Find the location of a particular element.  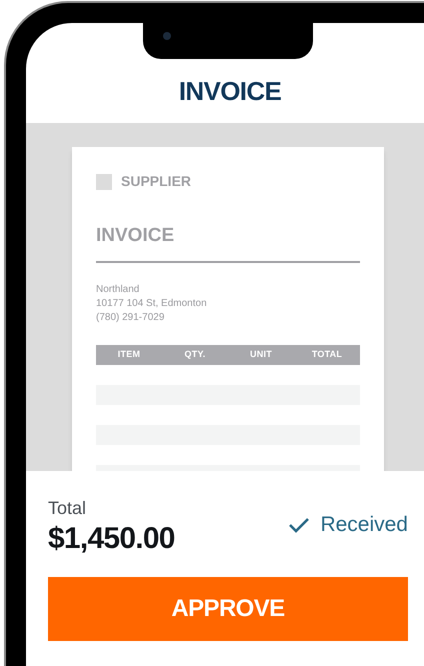

approve-button: APPROVE is located at coordinates (228, 609).